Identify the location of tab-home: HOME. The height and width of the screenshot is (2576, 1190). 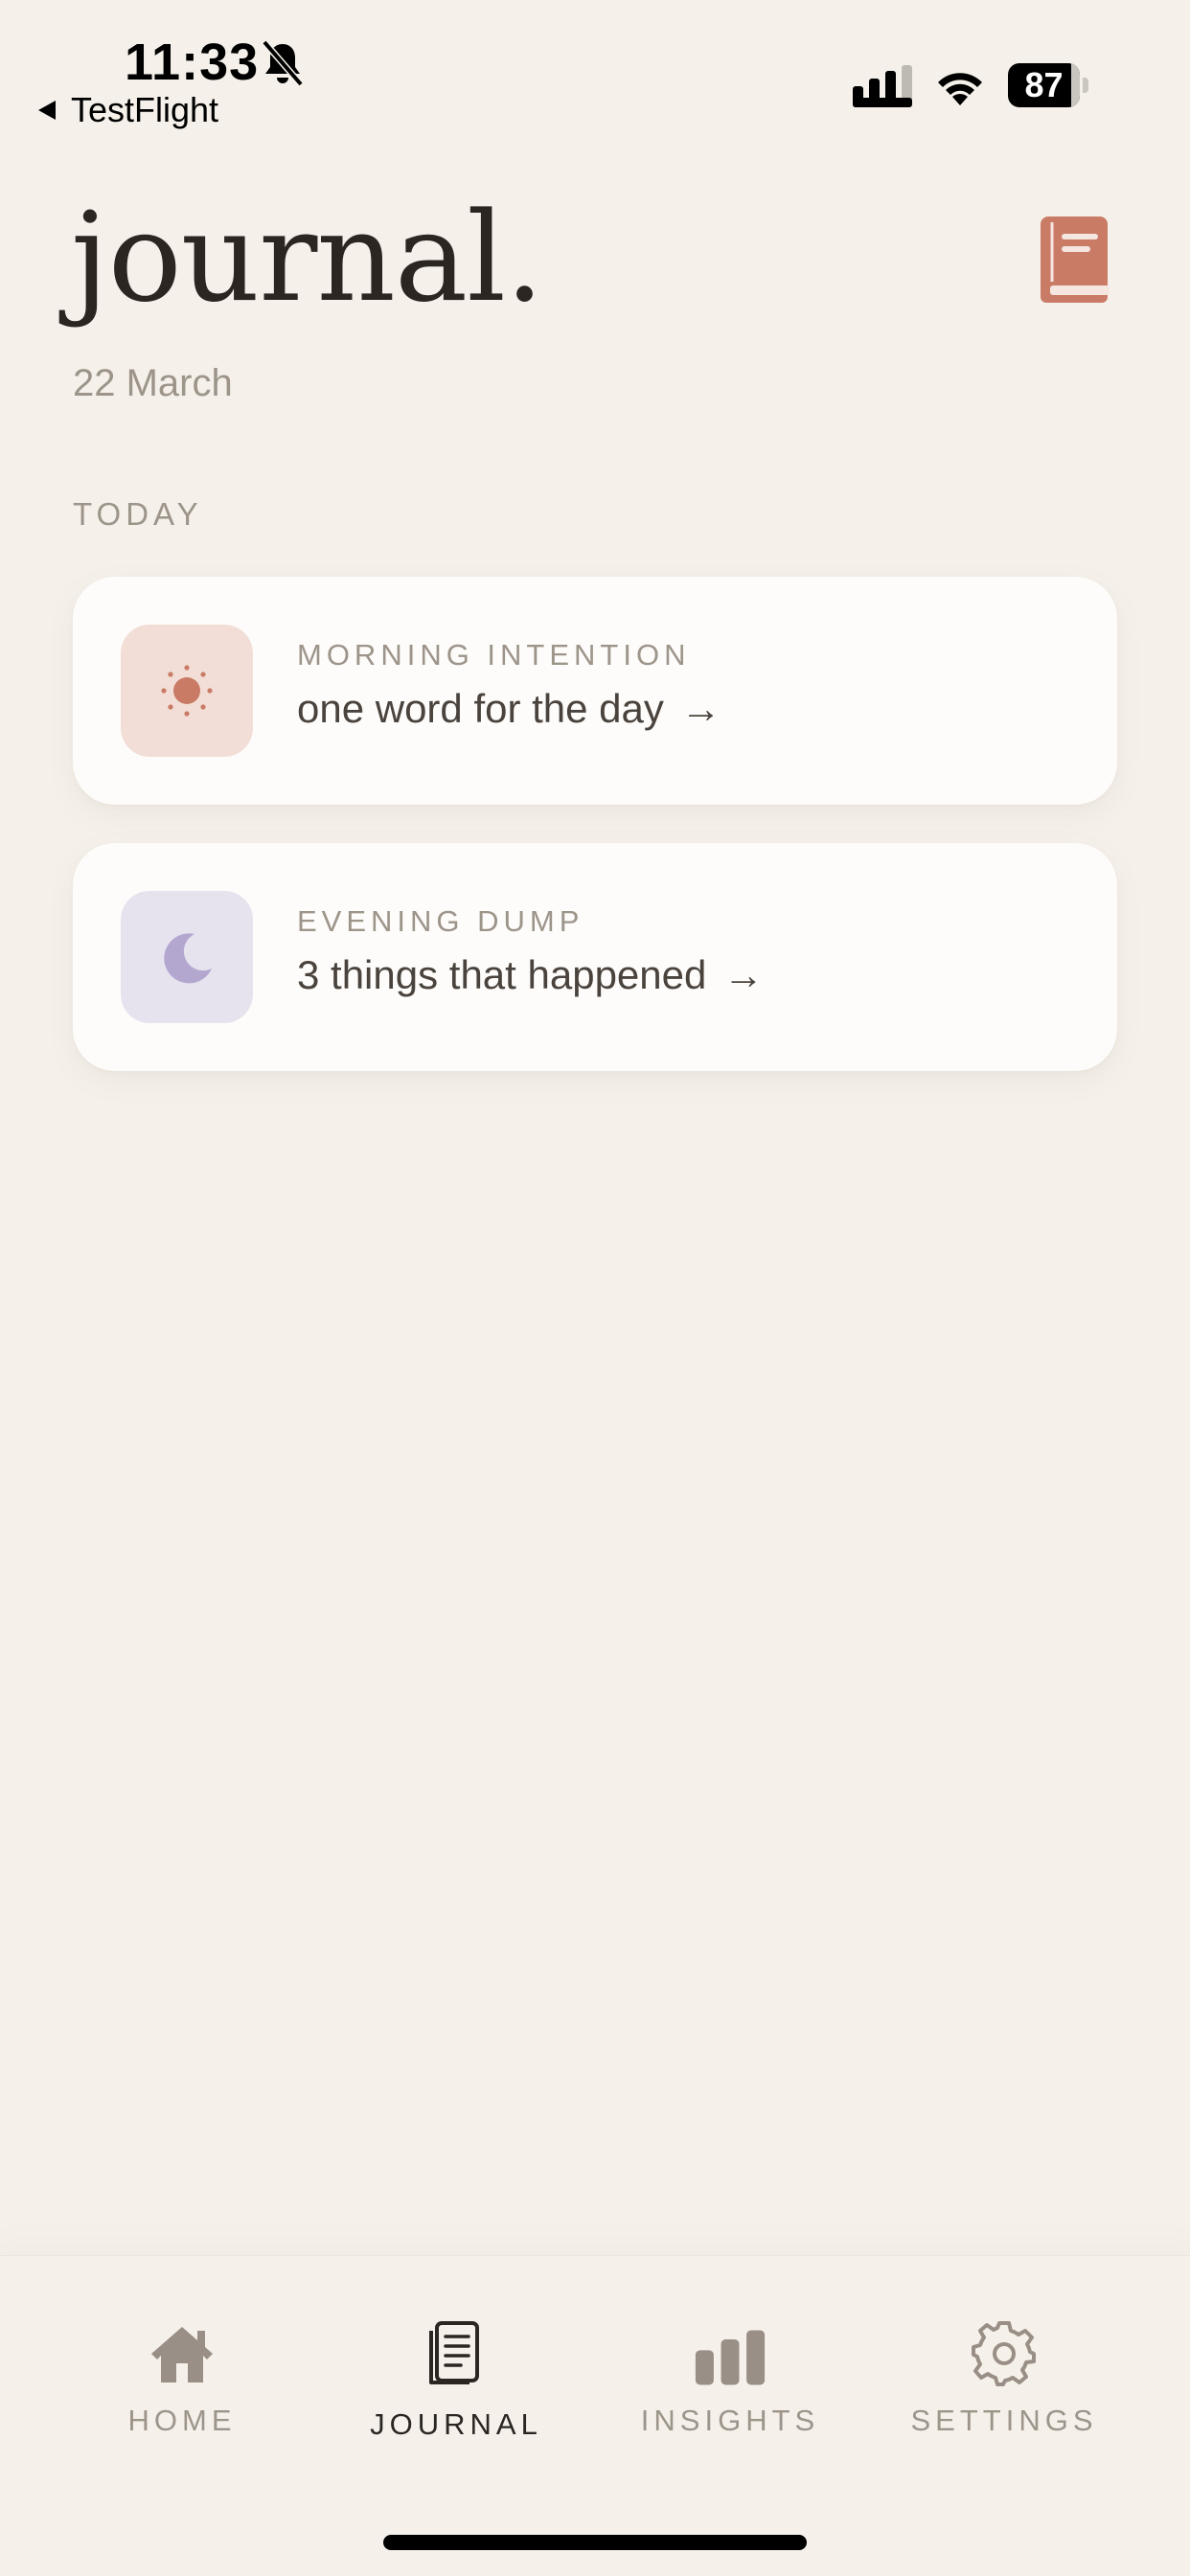
(182, 2381).